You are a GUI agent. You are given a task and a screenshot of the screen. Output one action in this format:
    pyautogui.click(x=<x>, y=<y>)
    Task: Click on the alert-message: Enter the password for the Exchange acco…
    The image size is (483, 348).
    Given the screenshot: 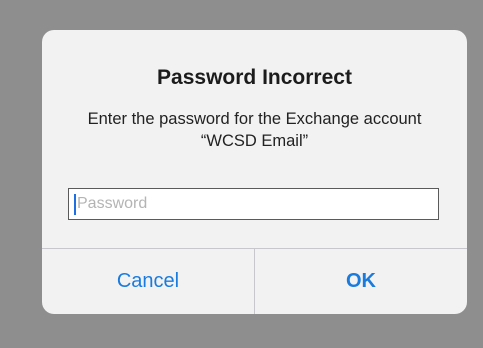 What is the action you would take?
    pyautogui.click(x=254, y=130)
    